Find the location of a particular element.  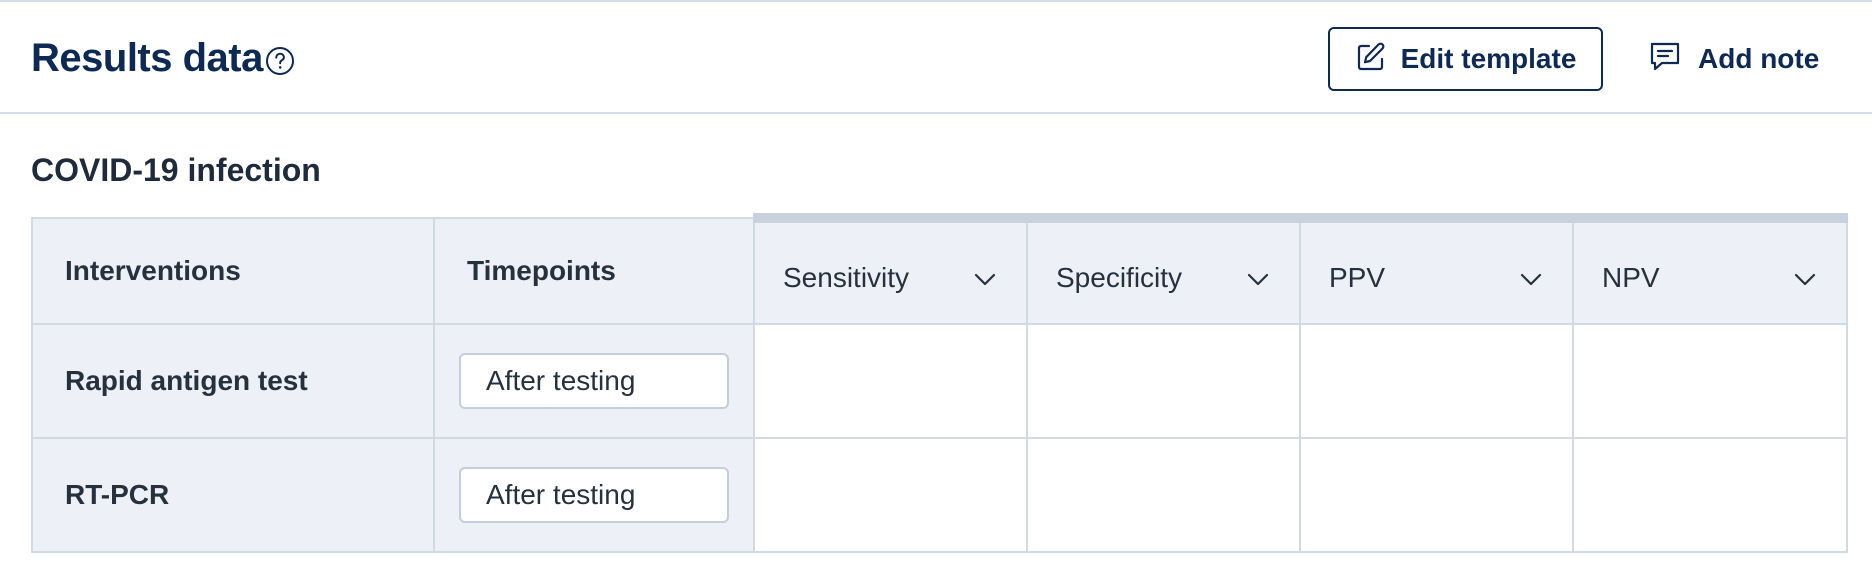

column-header-sensitivity: Sensitivity is located at coordinates (890, 269).